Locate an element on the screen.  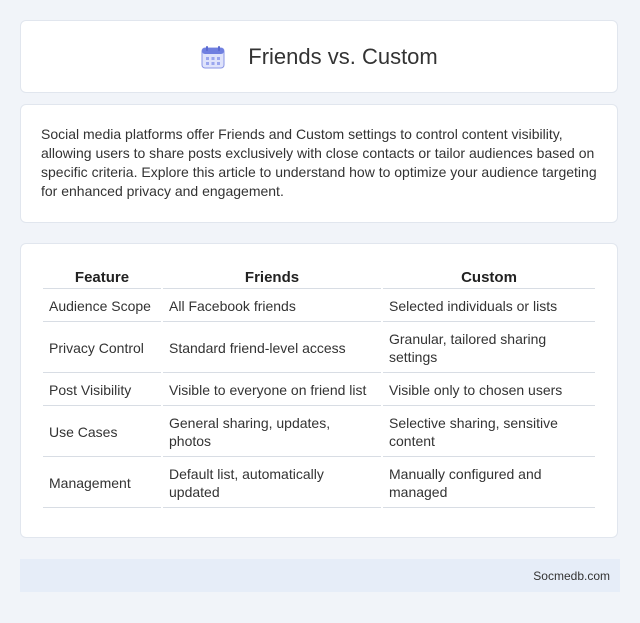
table-cell: Selected individuals or lists is located at coordinates (489, 306).